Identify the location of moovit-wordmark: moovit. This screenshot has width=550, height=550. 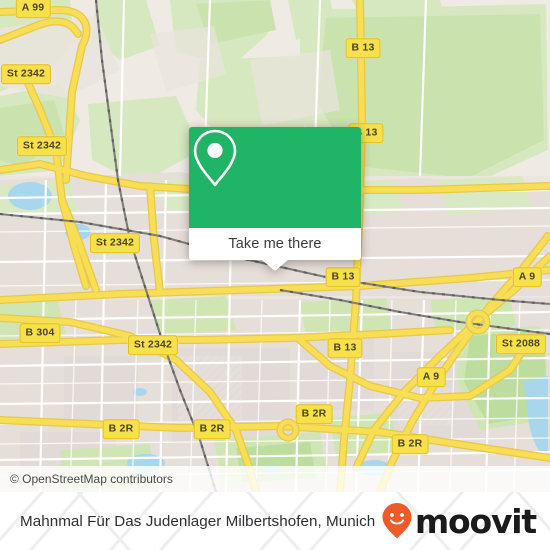
(475, 521).